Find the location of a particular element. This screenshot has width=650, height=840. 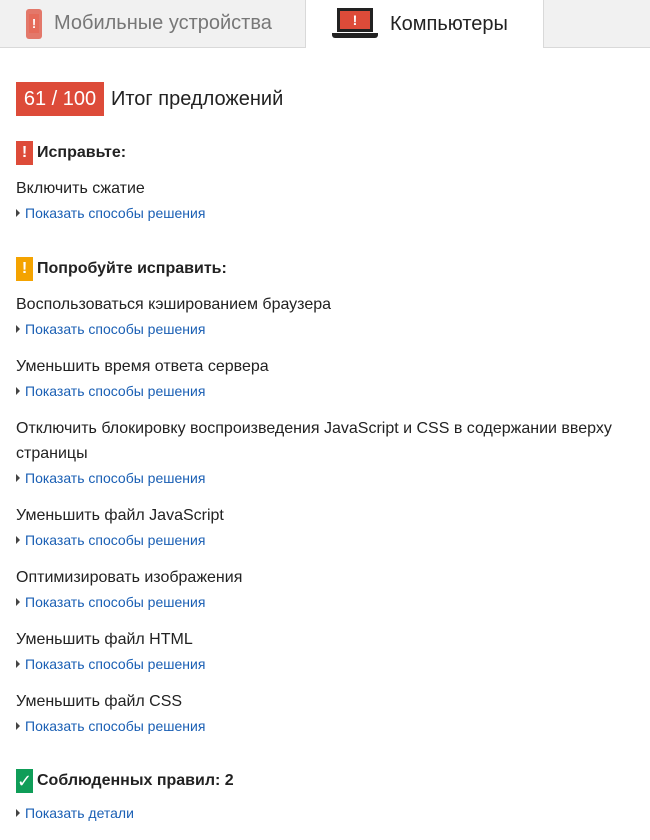

device-tabs: ! Мобильные устройства ! Компьютеры is located at coordinates (325, 24).